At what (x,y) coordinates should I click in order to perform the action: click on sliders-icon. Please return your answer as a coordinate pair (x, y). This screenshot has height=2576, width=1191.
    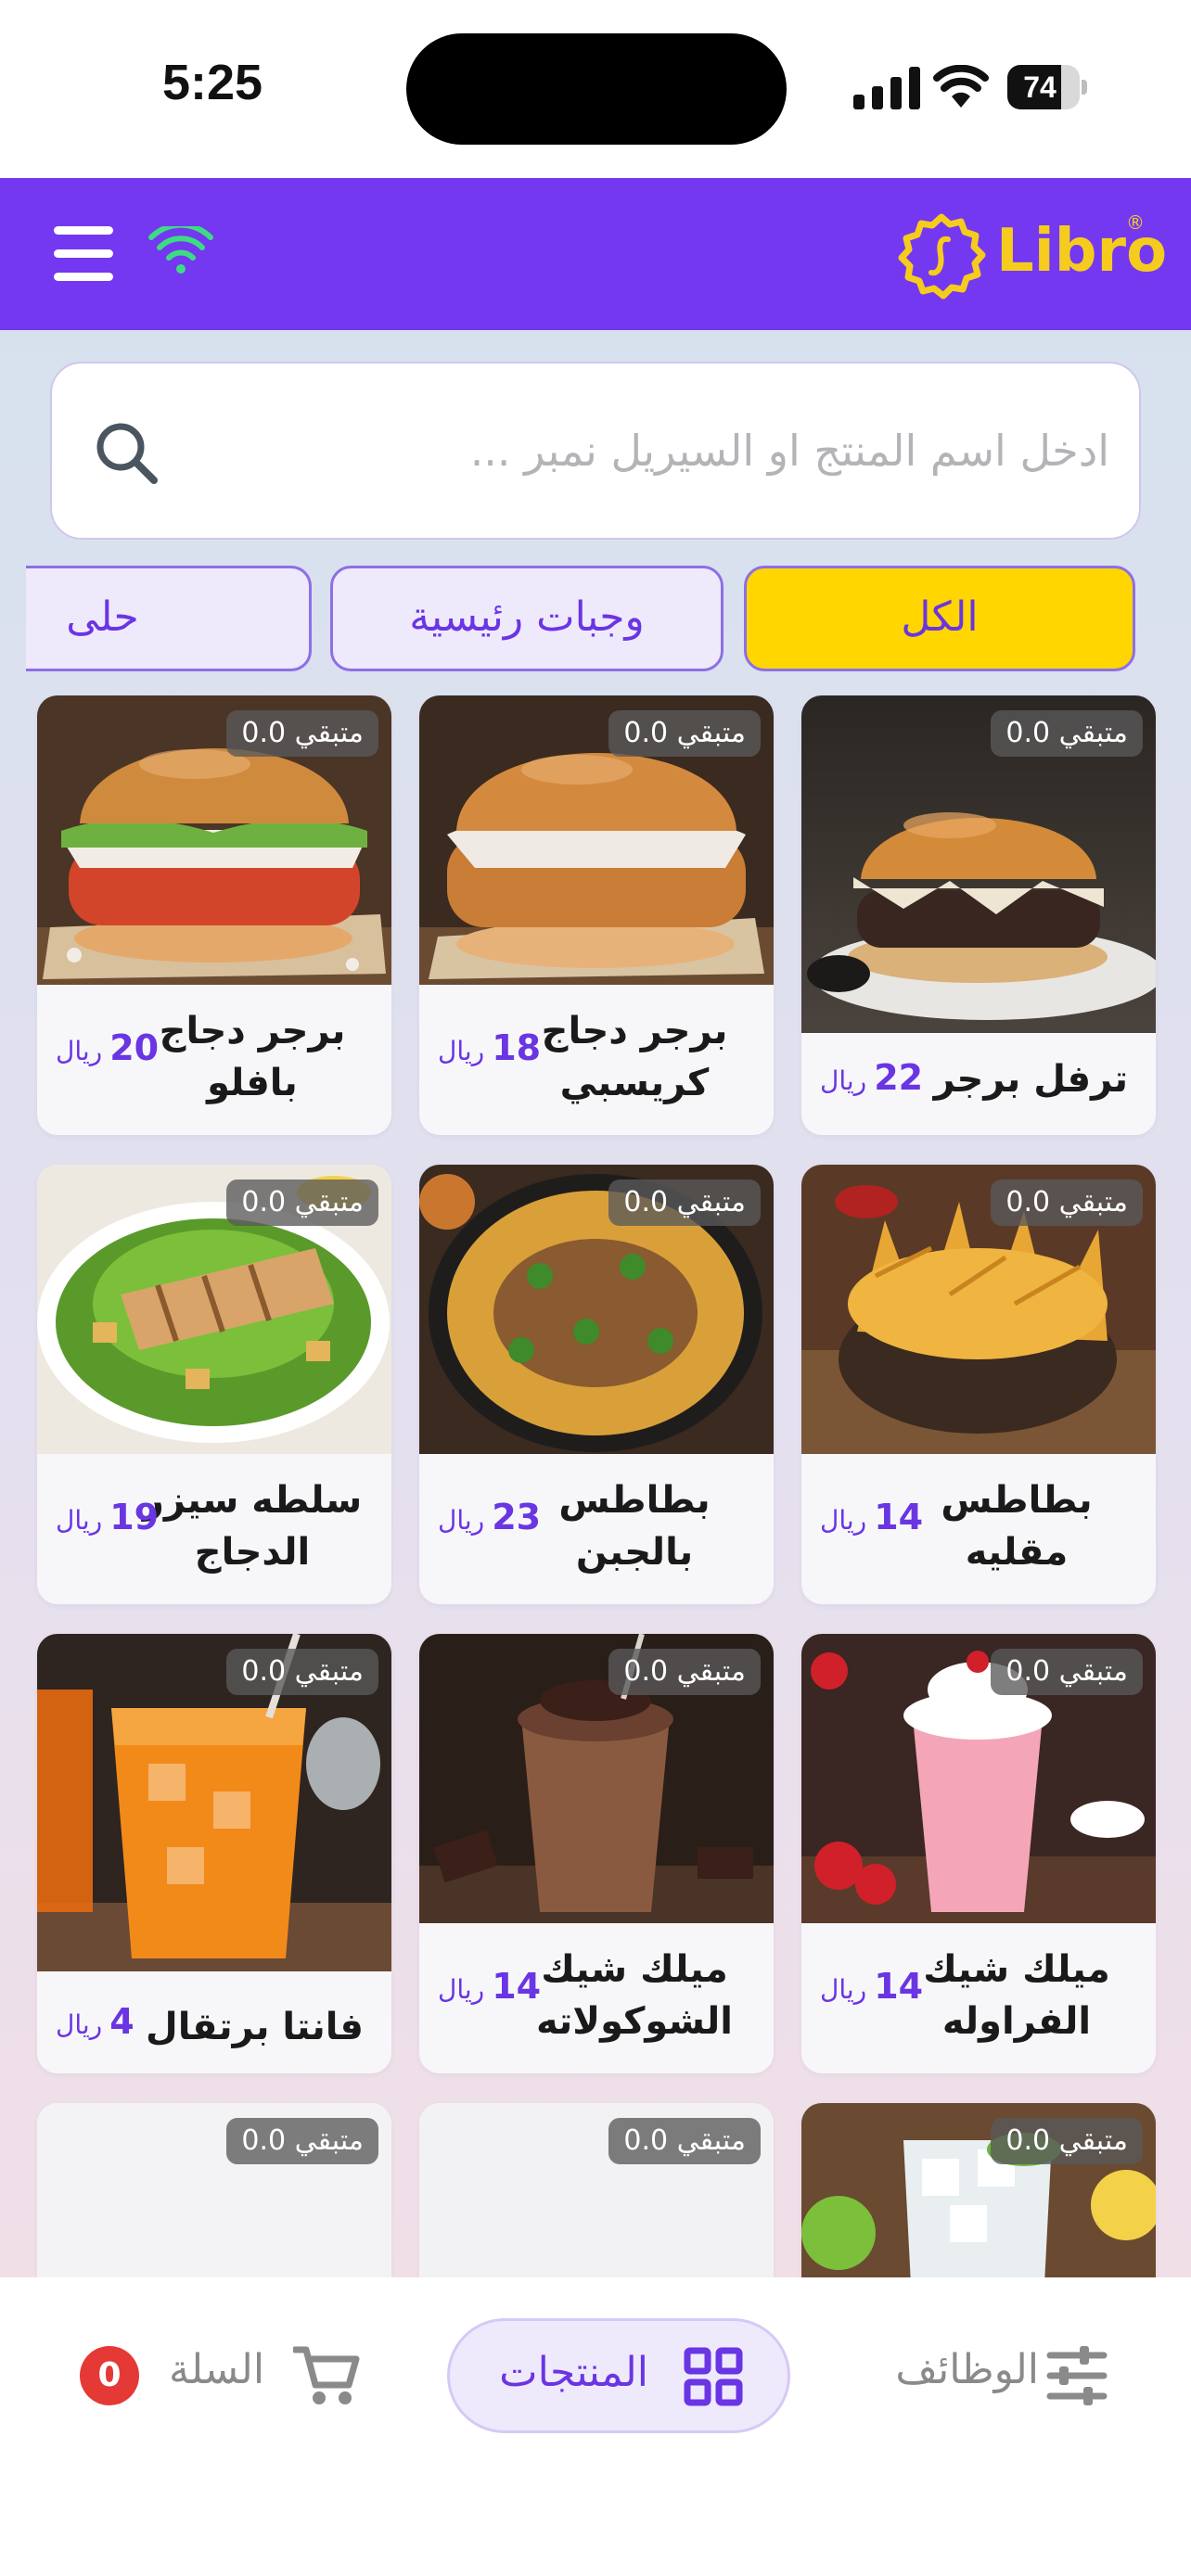
    Looking at the image, I should click on (1077, 2375).